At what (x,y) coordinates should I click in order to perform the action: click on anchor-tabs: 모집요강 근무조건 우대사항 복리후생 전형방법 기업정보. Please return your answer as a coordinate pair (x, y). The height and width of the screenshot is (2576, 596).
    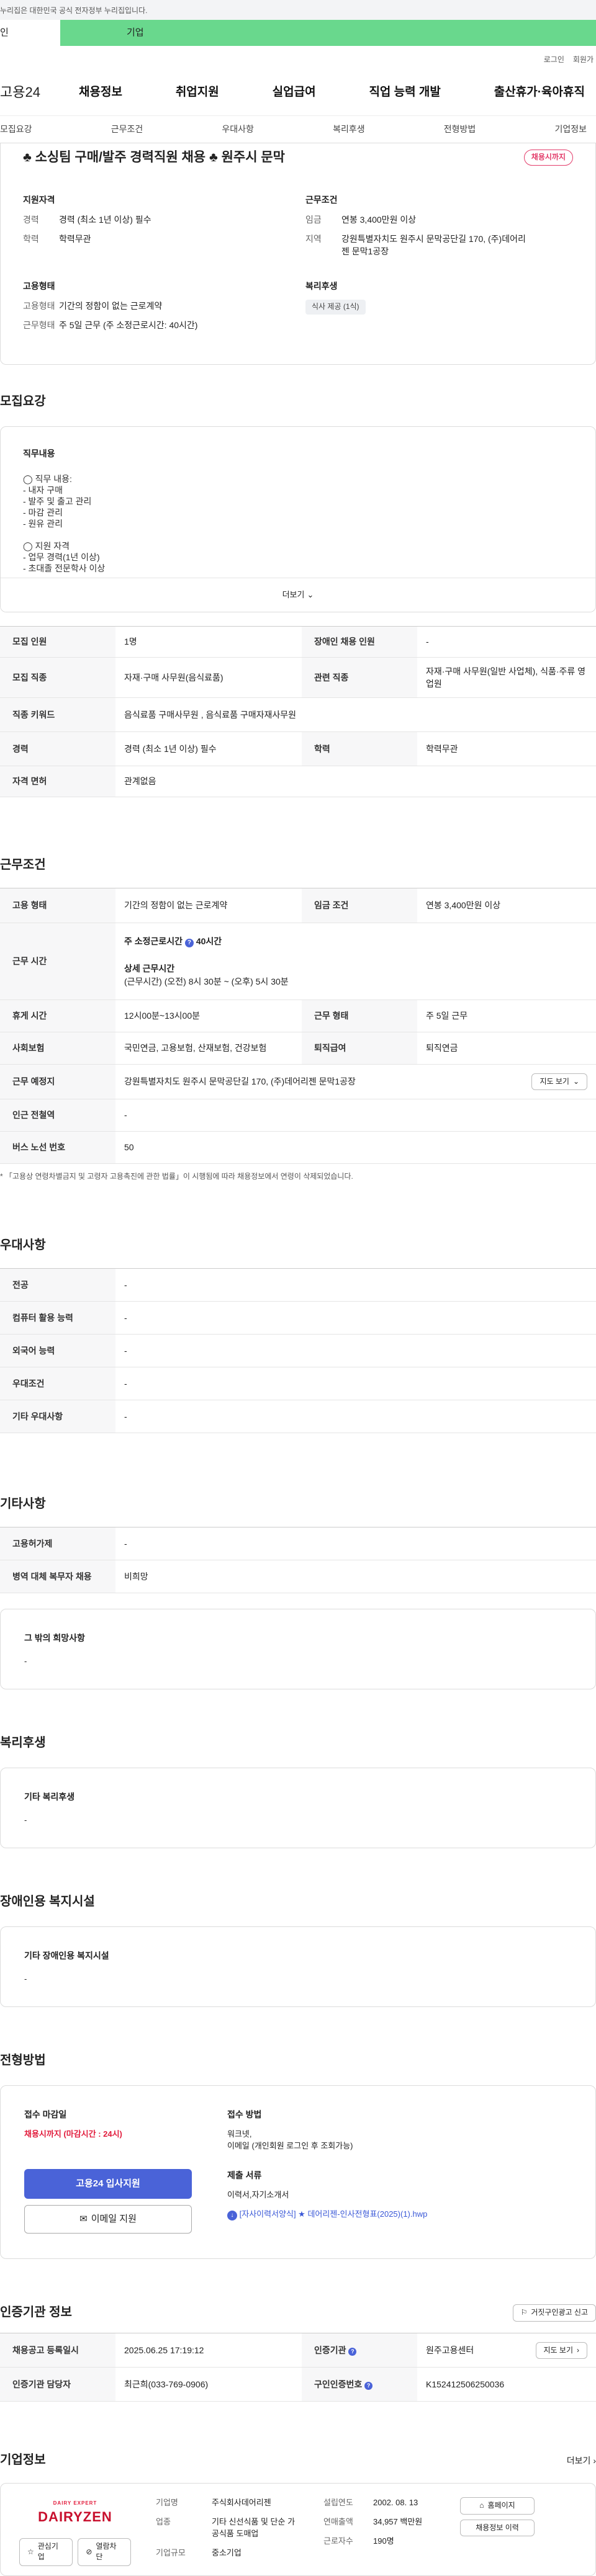
    Looking at the image, I should click on (298, 129).